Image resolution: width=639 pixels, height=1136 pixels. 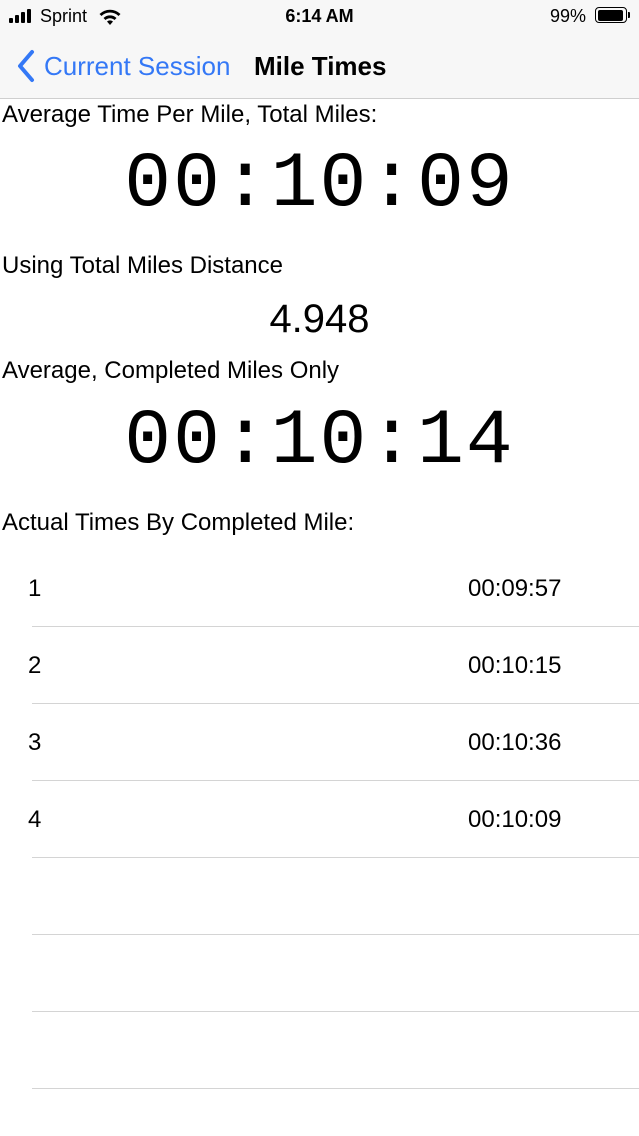 What do you see at coordinates (190, 114) in the screenshot?
I see `average-total-label: Average Time Per Mile, Total Miles:` at bounding box center [190, 114].